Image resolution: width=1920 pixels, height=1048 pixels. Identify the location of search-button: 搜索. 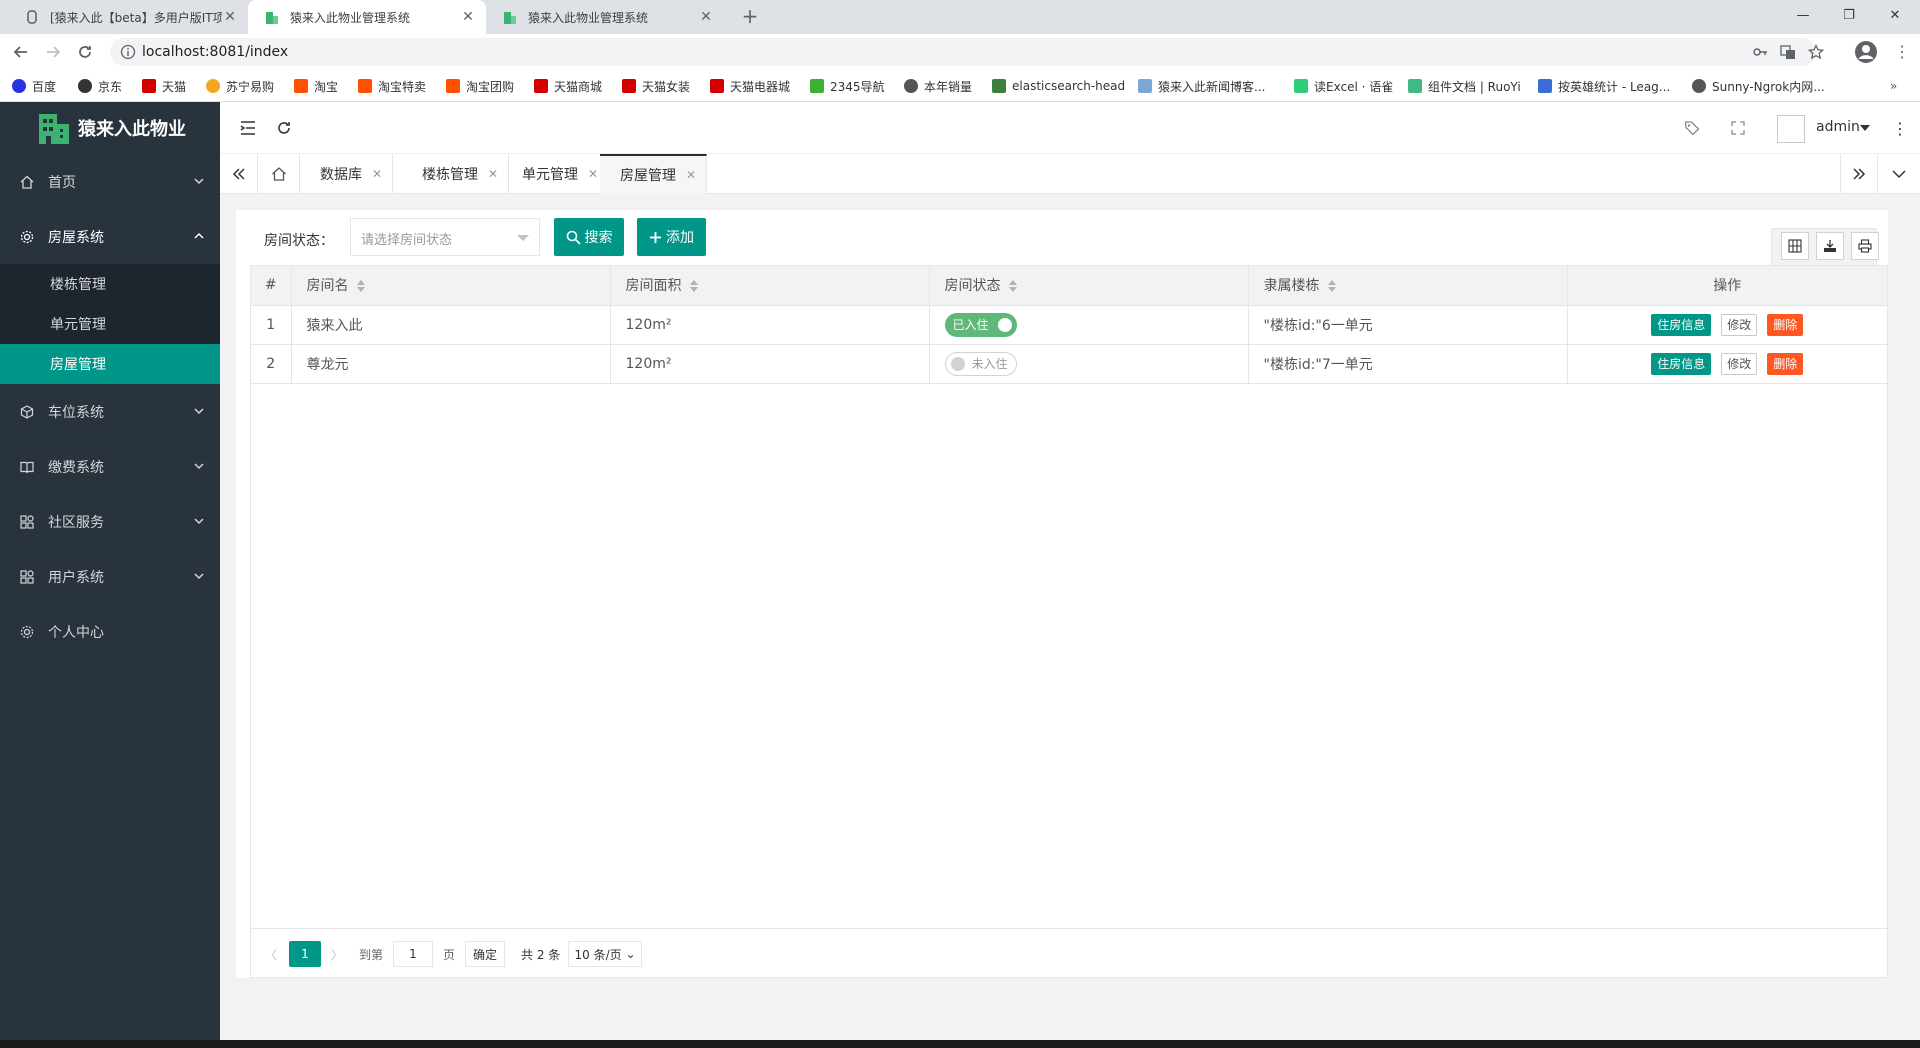
(589, 237).